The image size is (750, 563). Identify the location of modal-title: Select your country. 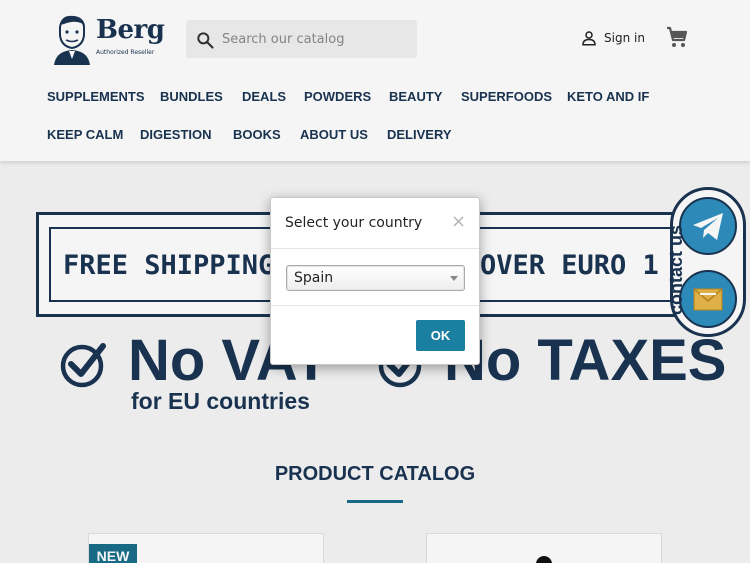
(354, 223).